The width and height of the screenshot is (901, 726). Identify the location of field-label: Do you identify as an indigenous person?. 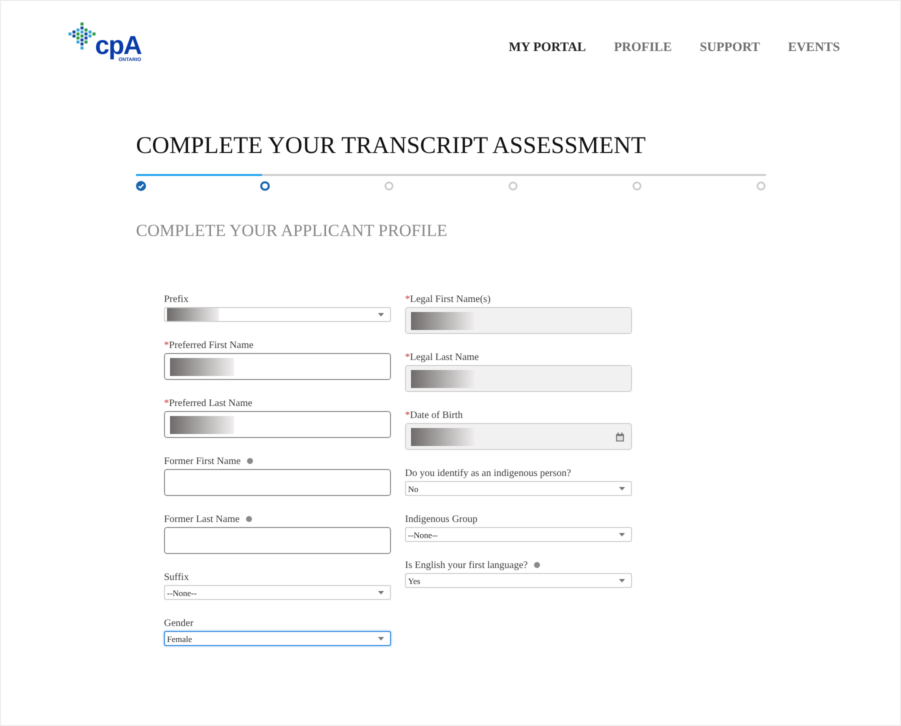
(488, 473).